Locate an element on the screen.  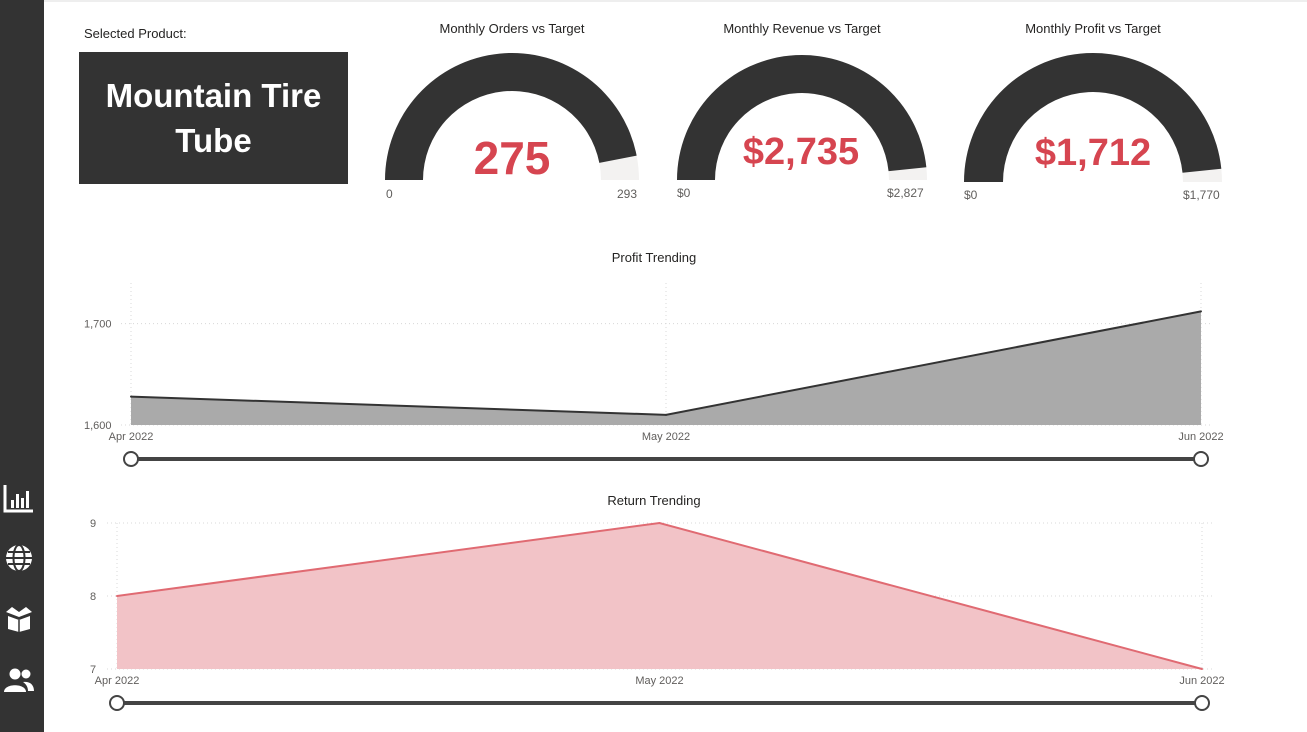
y-tick-label: 9 is located at coordinates (93, 524).